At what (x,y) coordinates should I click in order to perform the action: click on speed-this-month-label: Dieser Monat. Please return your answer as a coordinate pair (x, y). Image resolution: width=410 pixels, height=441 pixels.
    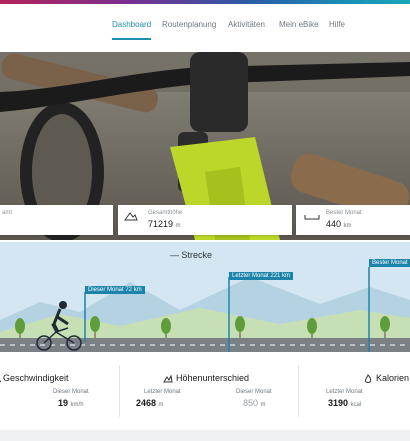
    Looking at the image, I should click on (71, 392).